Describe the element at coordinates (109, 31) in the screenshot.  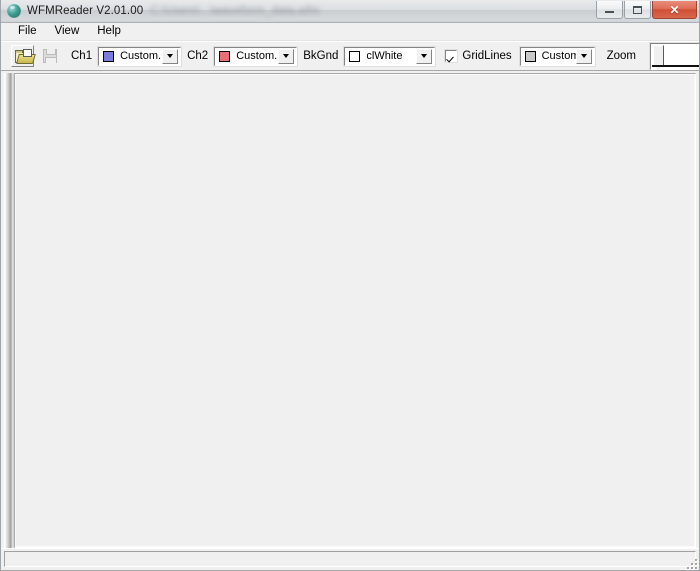
I see `menu-item-help: Help` at that location.